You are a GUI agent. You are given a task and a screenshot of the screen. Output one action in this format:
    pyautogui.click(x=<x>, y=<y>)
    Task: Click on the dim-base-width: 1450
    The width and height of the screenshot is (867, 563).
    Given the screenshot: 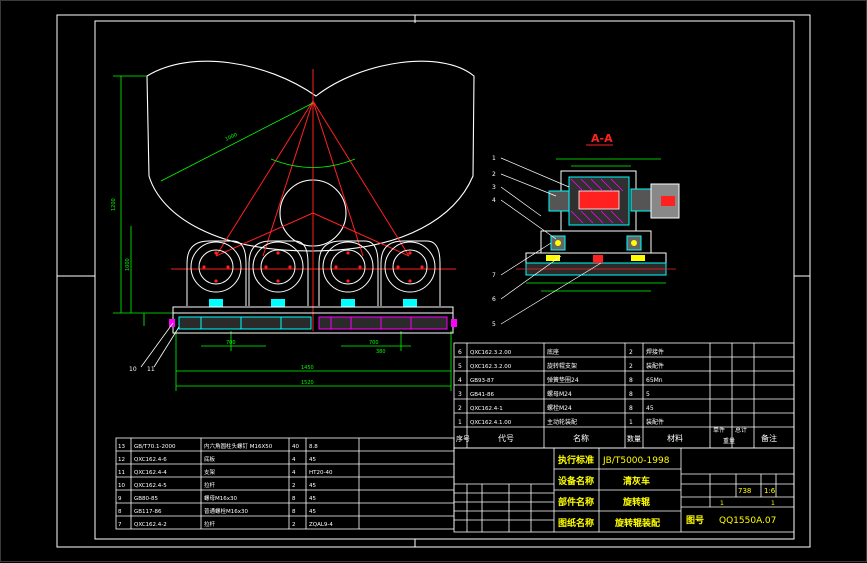 What is the action you would take?
    pyautogui.click(x=307, y=368)
    